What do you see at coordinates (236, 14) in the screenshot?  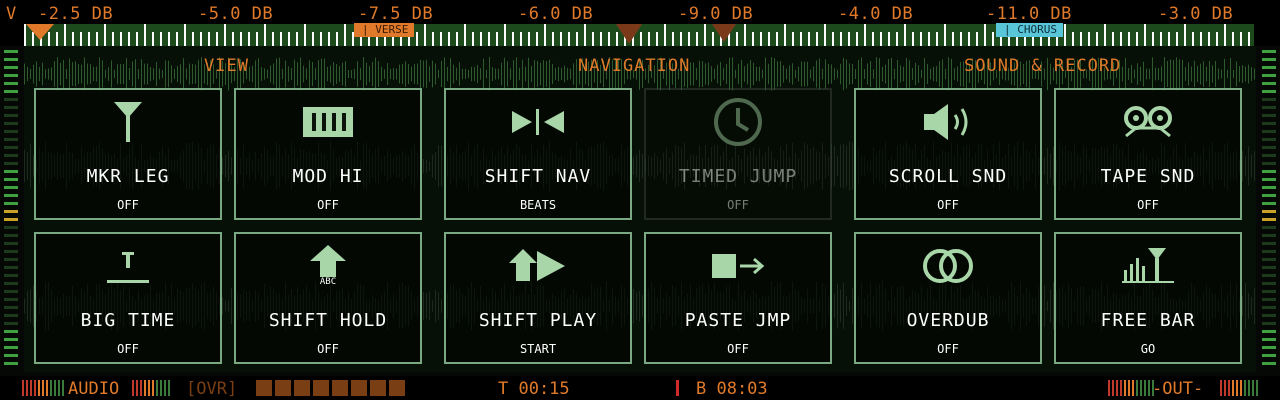 I see `db-label: -5.0 DB` at bounding box center [236, 14].